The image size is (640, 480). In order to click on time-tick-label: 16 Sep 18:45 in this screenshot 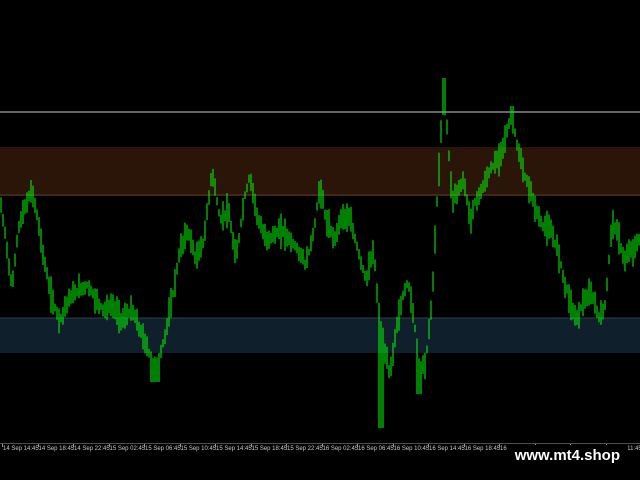, I will do `click(482, 449)`.